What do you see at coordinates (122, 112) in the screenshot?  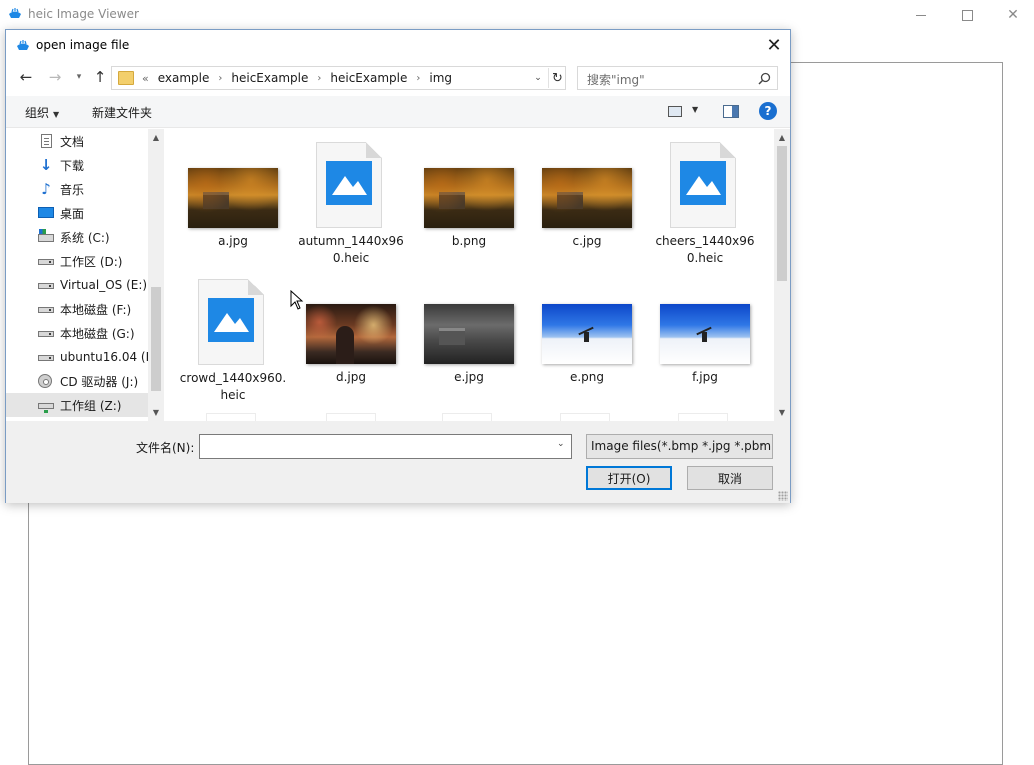 I see `new-folder-button: 新建文件夹` at bounding box center [122, 112].